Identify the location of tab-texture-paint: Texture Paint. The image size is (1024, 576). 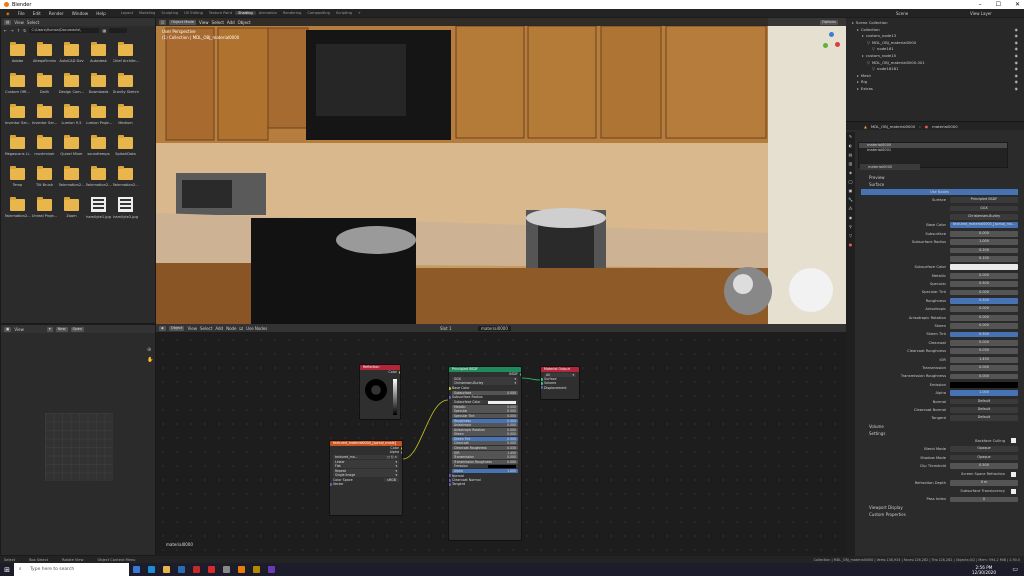
(220, 13).